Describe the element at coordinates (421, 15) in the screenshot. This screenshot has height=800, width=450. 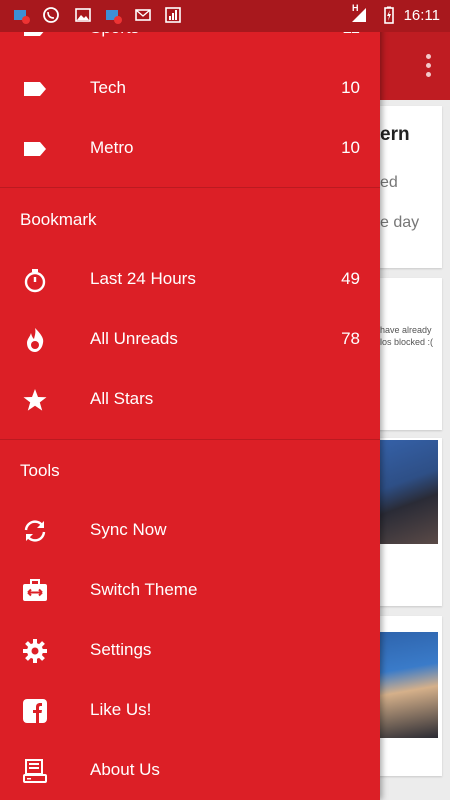
I see `clock: 16:11` at that location.